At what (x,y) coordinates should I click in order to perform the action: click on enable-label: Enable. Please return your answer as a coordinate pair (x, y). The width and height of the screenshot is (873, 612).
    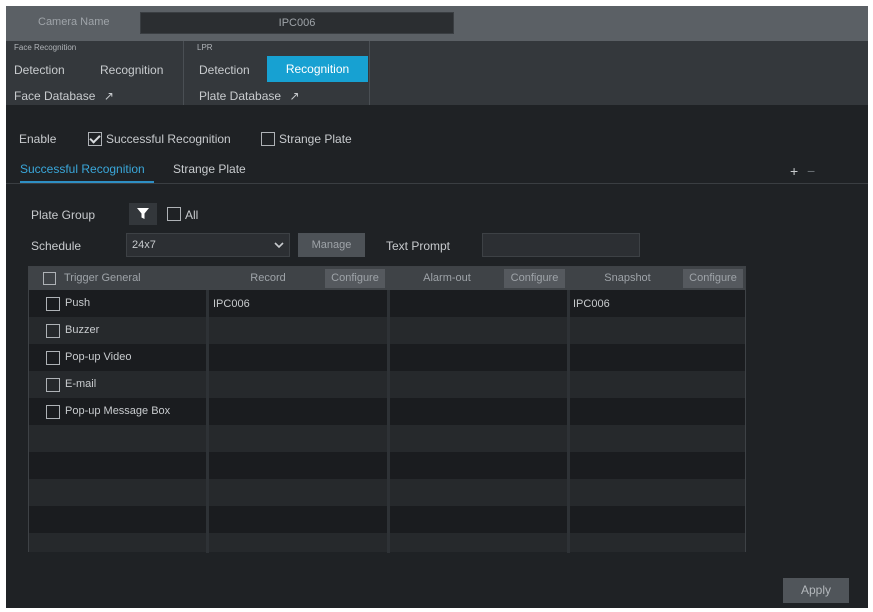
    Looking at the image, I should click on (38, 139).